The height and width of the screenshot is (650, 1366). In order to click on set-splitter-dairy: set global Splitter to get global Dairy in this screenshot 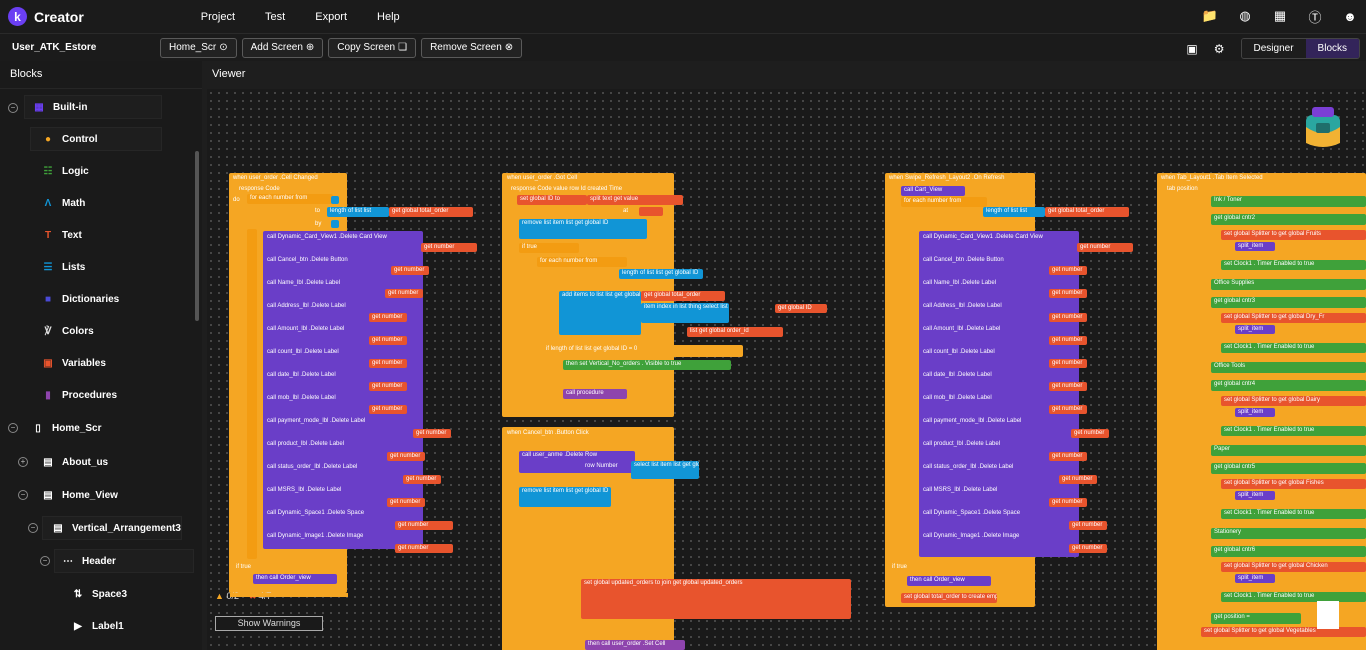, I will do `click(1293, 401)`.